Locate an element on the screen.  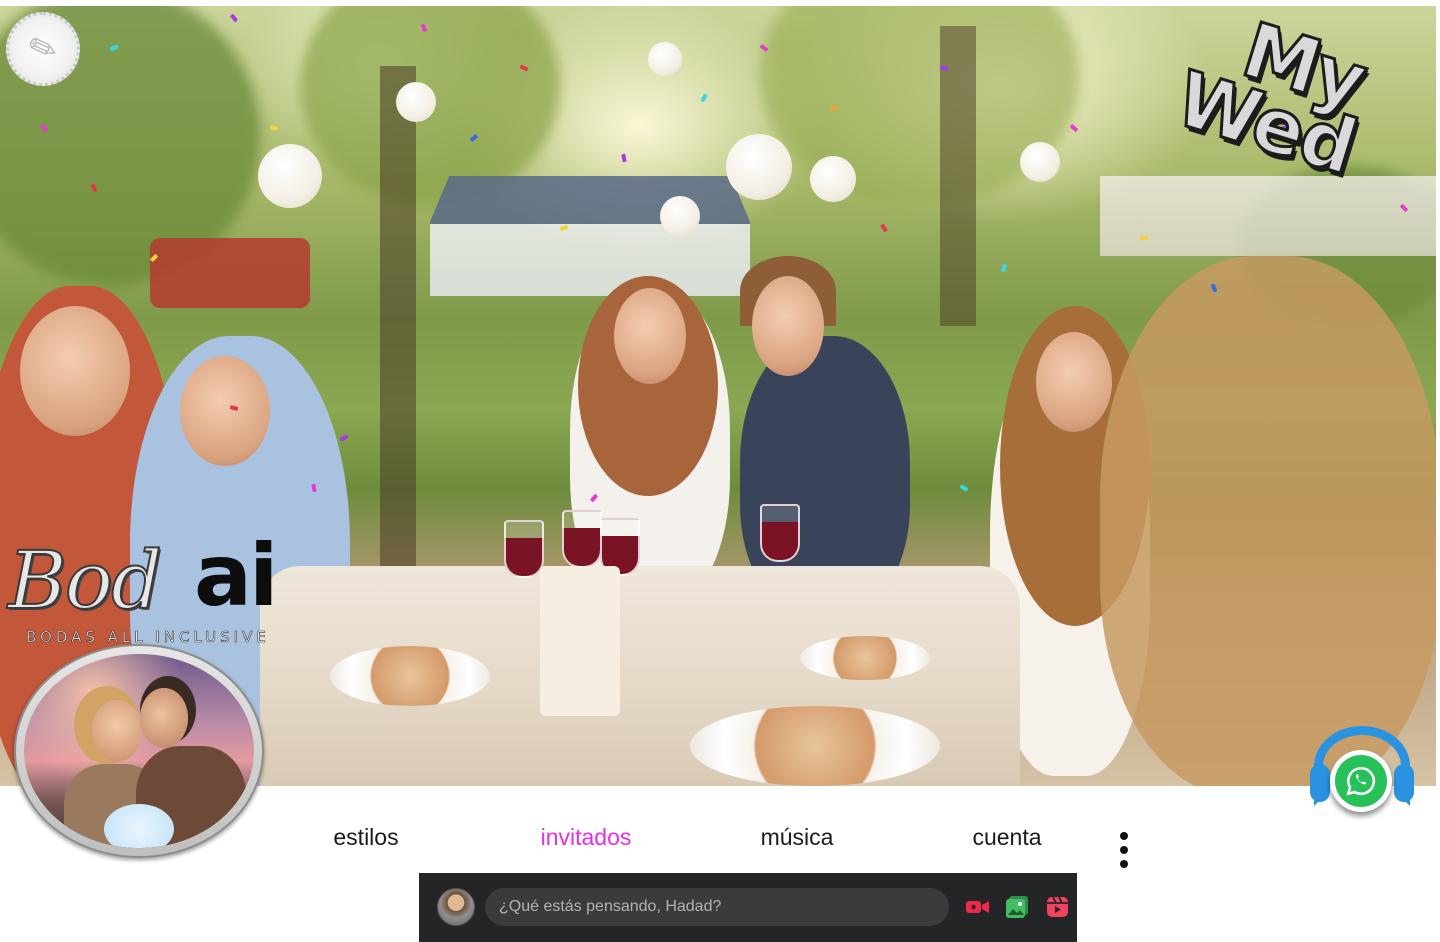
whatsapp-icon is located at coordinates (1361, 781).